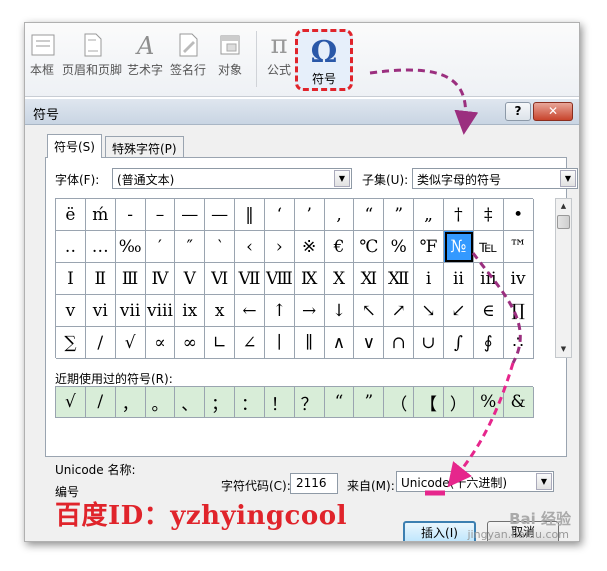 The height and width of the screenshot is (571, 607). I want to click on symbol-cell: ∕, so click(100, 343).